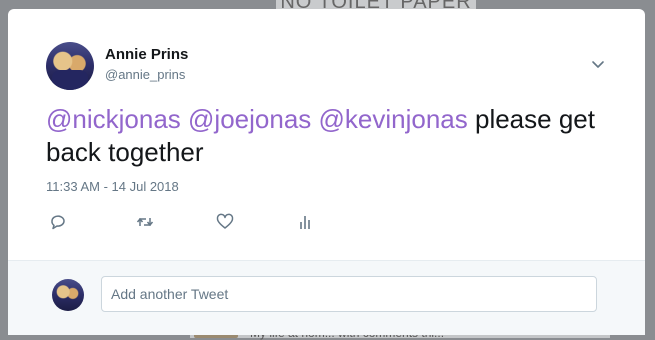 The height and width of the screenshot is (340, 655). Describe the element at coordinates (113, 119) in the screenshot. I see `mention-link: @nickjonas` at that location.